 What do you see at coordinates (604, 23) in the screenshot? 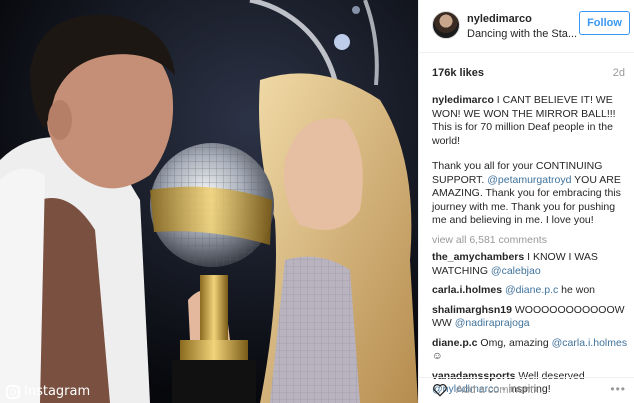
I see `follow-button: Follow` at bounding box center [604, 23].